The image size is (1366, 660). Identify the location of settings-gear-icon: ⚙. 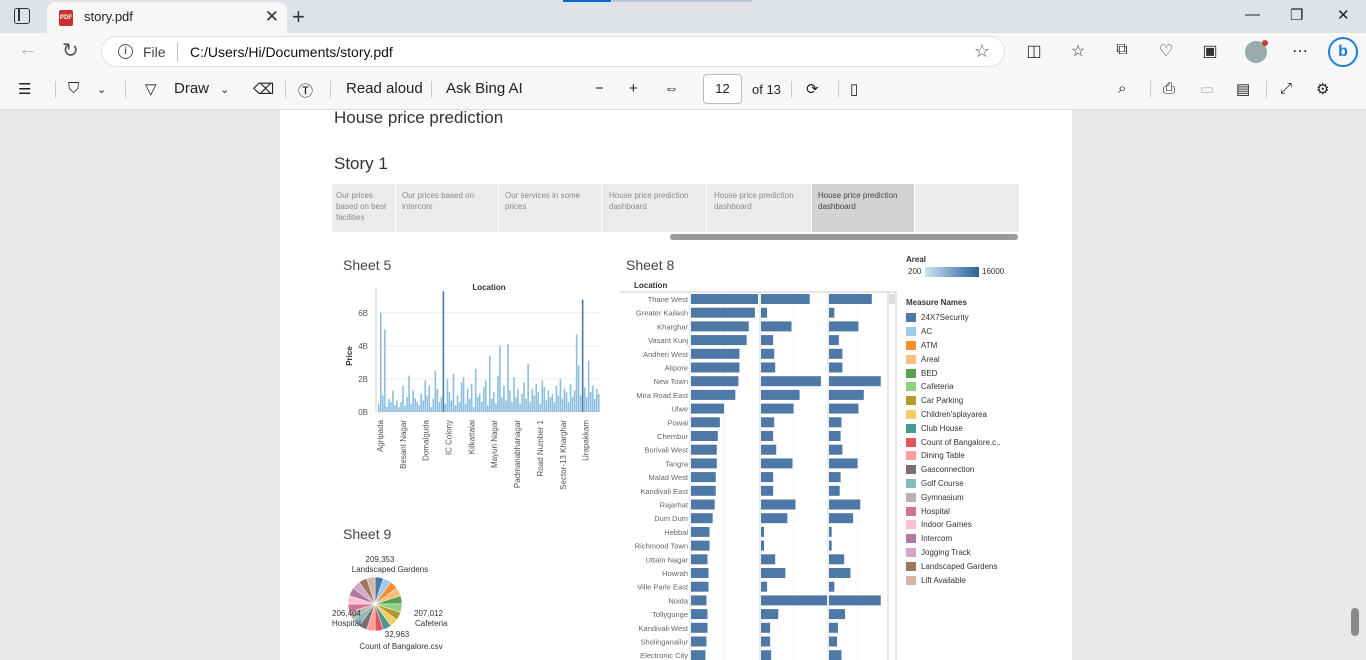
(1322, 89).